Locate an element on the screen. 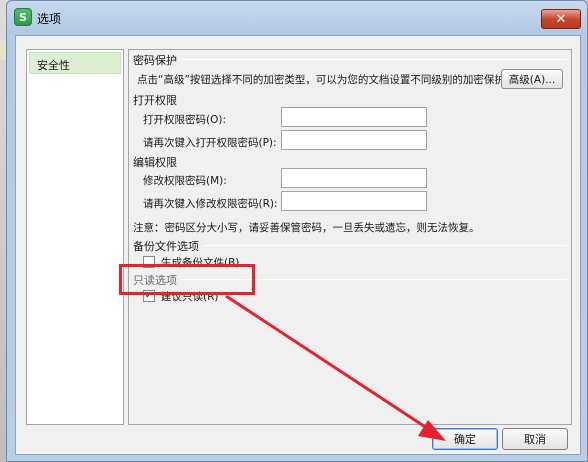 The height and width of the screenshot is (462, 588). close-icon: ✕ is located at coordinates (561, 19).